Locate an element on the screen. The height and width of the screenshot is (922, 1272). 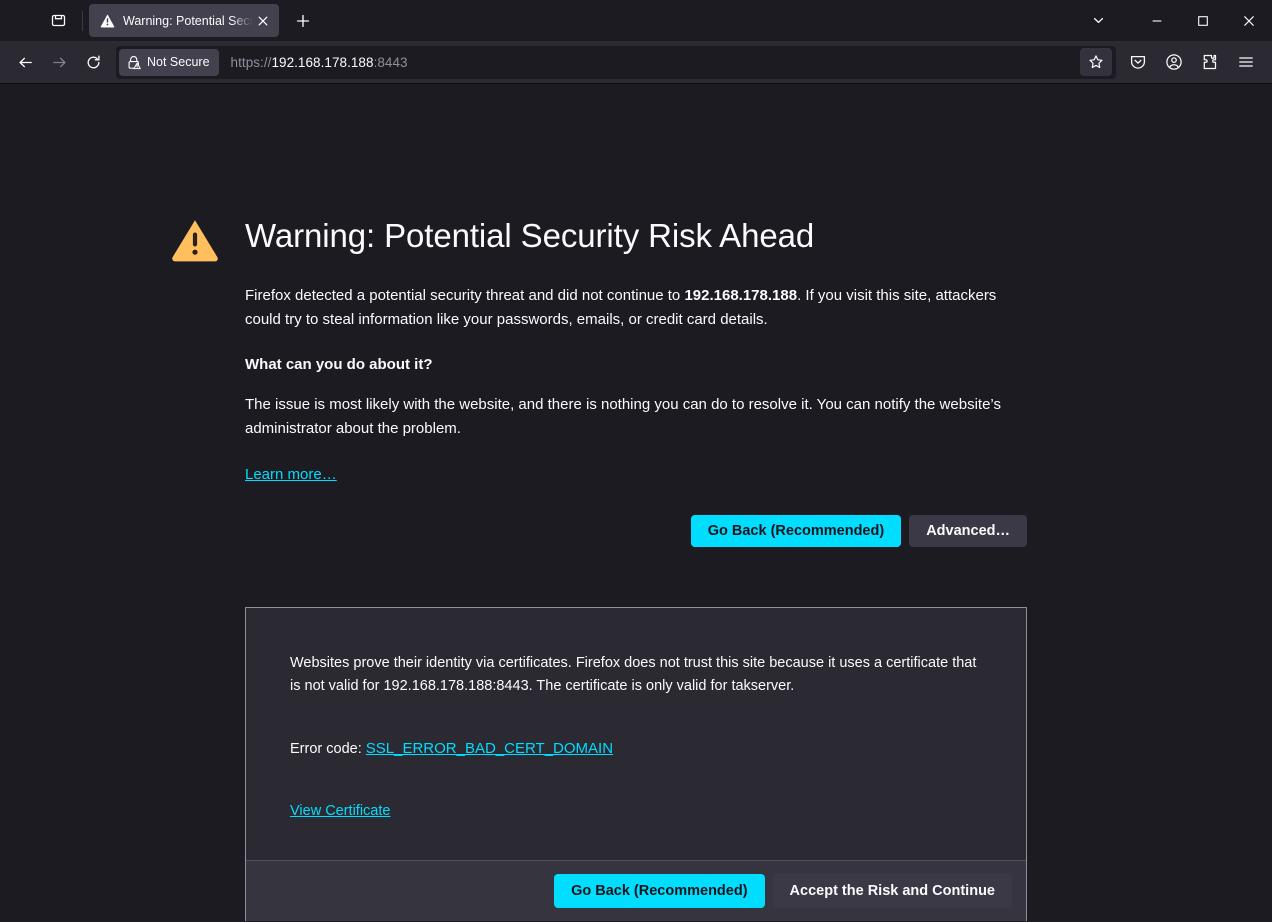
reload-icon is located at coordinates (93, 62).